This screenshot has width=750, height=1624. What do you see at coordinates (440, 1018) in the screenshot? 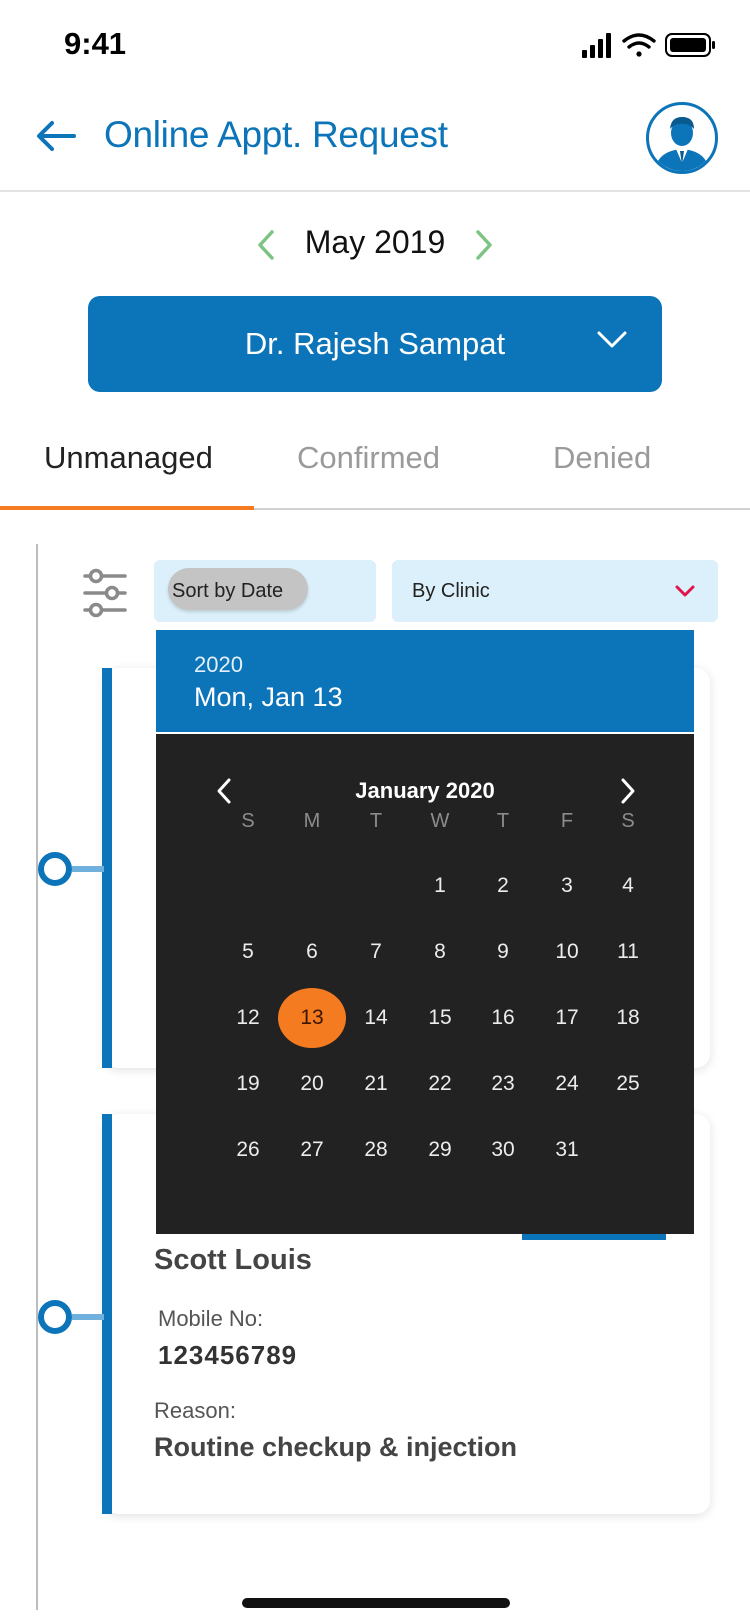
I see `calendar-day: 15` at bounding box center [440, 1018].